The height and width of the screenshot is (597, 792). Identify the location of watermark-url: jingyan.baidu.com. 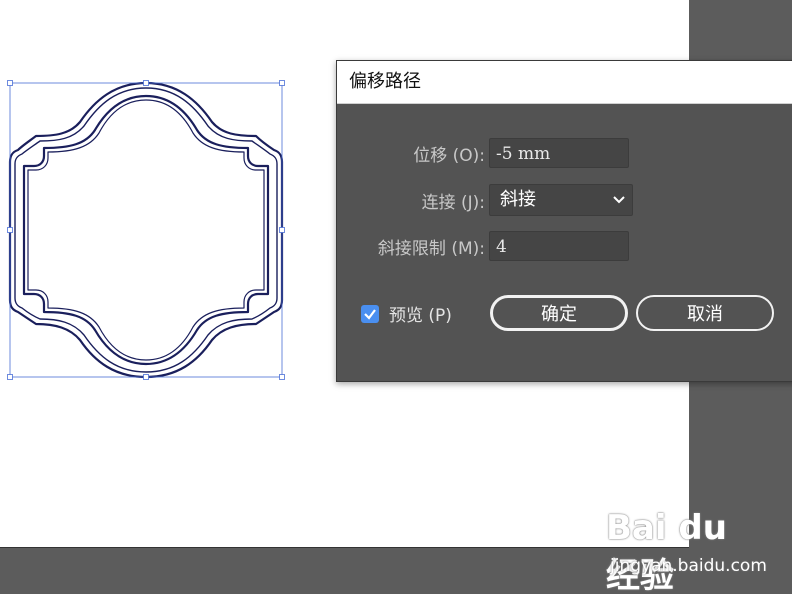
(688, 566).